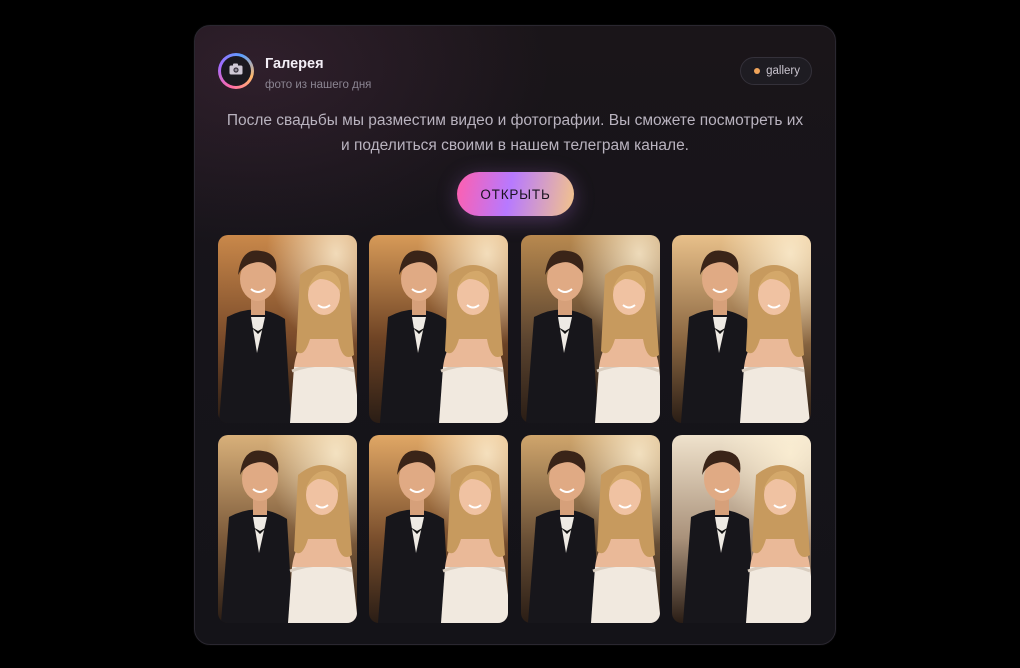 The height and width of the screenshot is (668, 1020). I want to click on gallery-badge-label: gallery, so click(783, 71).